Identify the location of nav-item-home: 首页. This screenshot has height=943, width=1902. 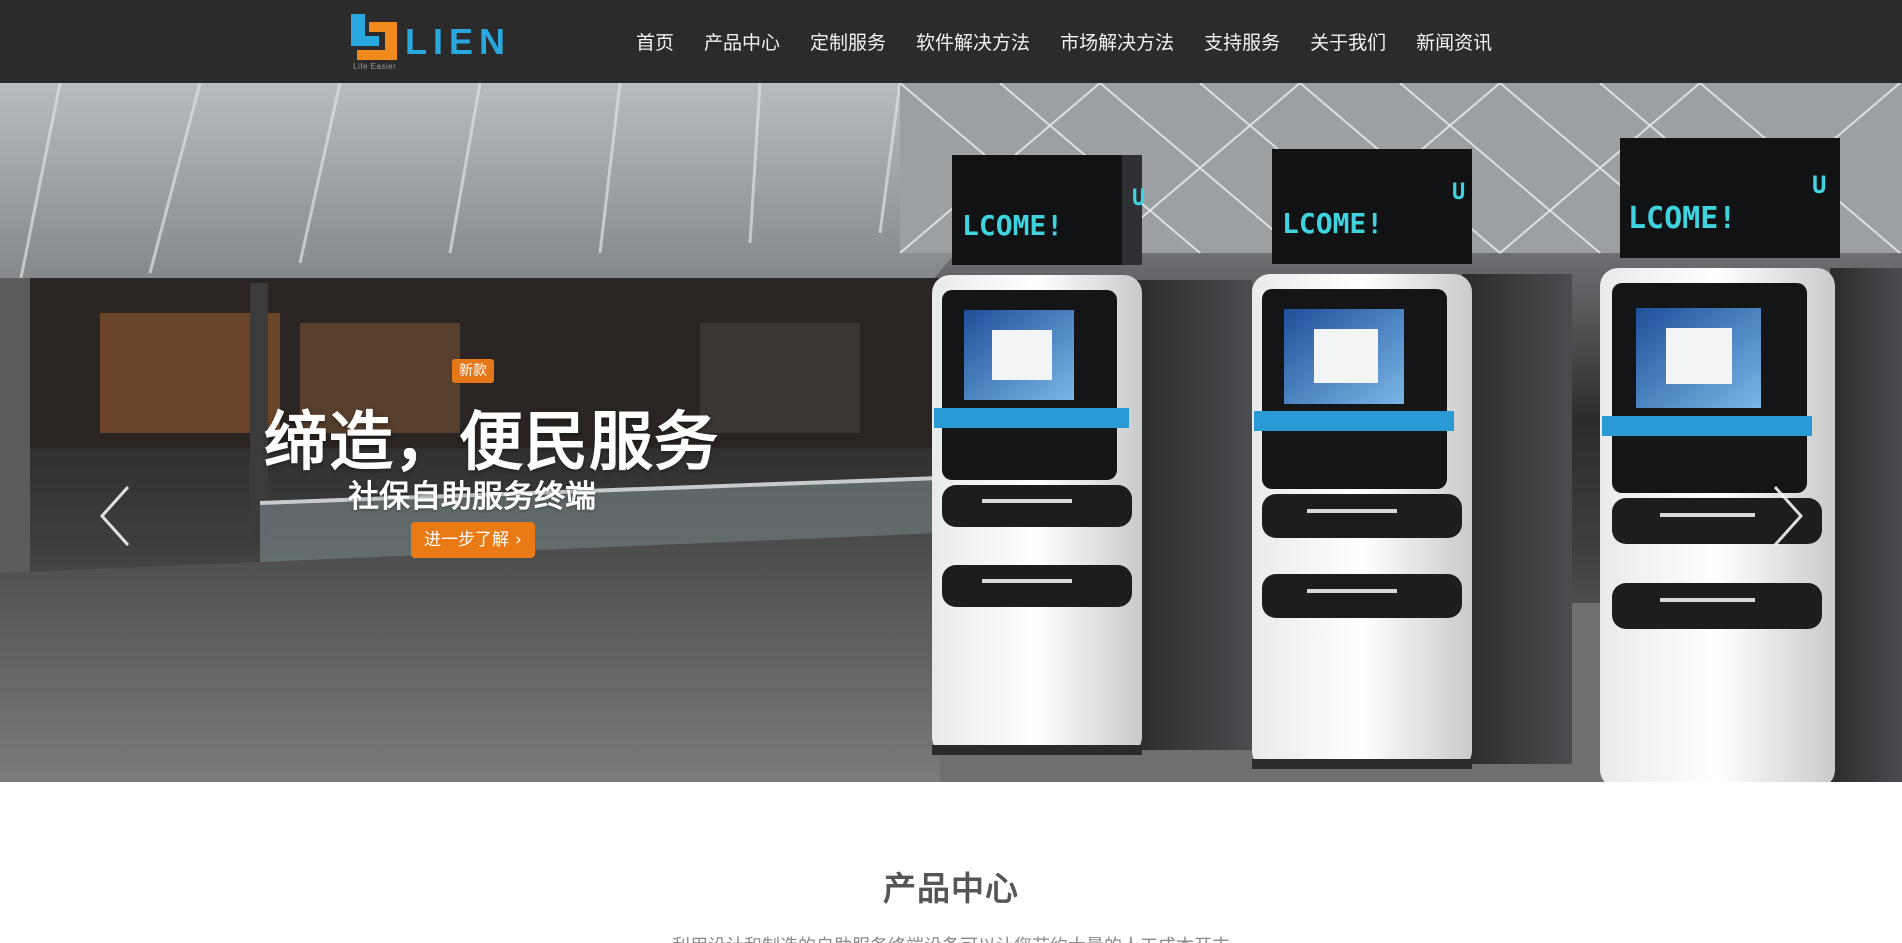
(655, 41).